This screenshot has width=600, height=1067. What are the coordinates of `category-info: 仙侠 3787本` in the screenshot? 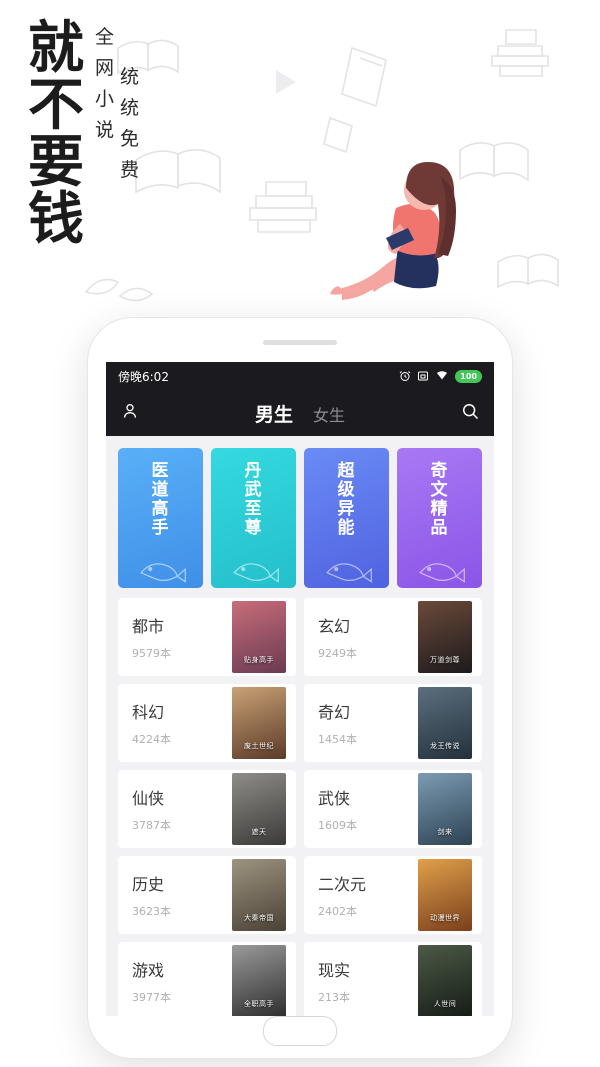 It's located at (151, 809).